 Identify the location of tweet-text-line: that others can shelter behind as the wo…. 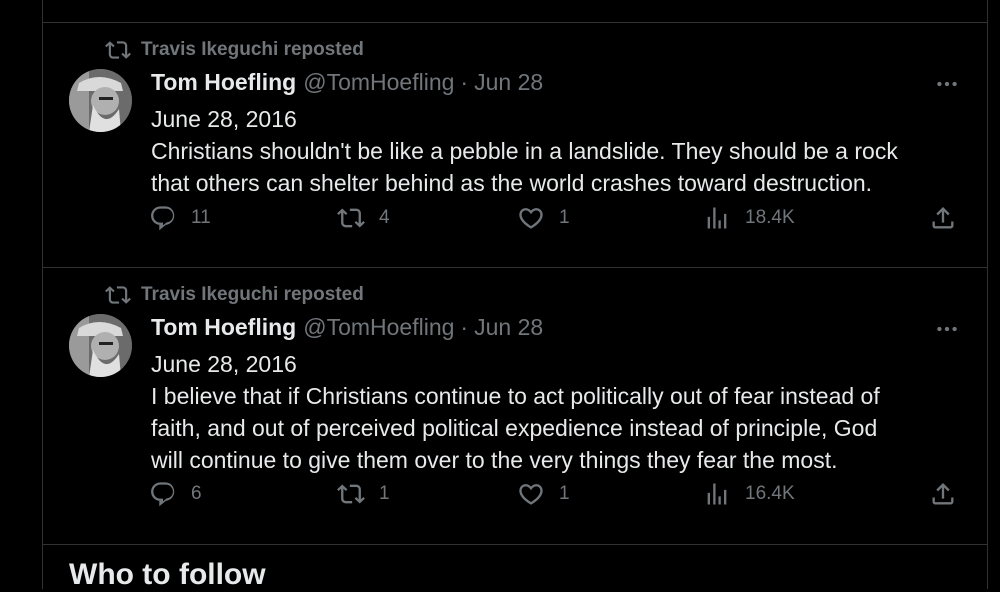
(512, 183).